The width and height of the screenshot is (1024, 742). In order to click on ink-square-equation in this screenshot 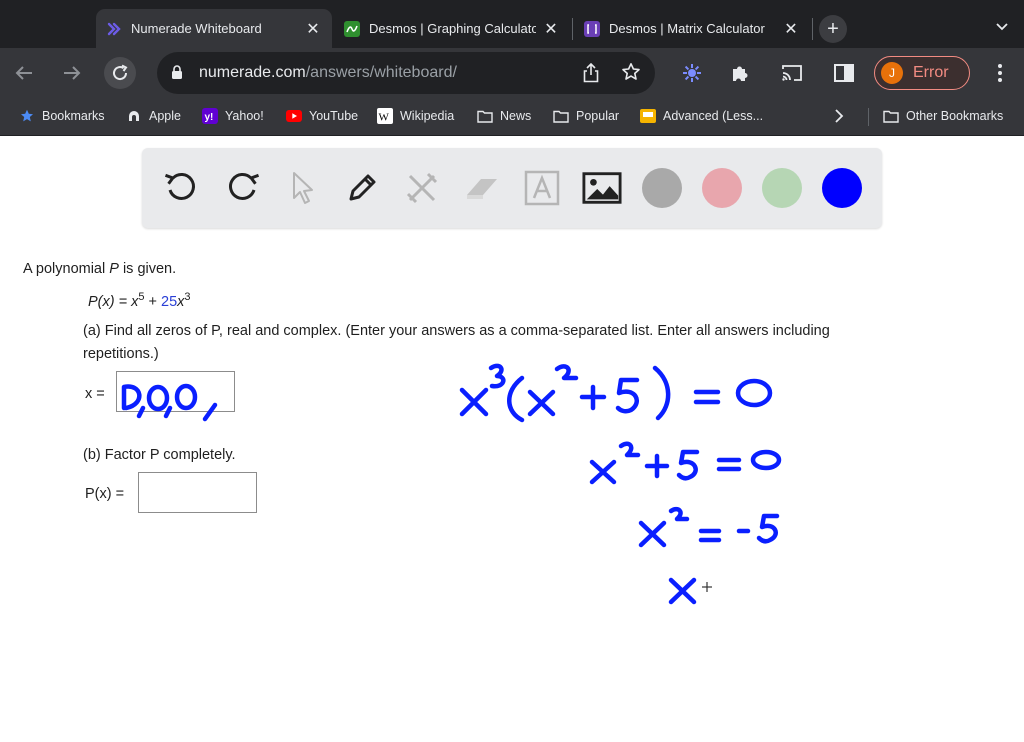, I will do `click(709, 527)`.